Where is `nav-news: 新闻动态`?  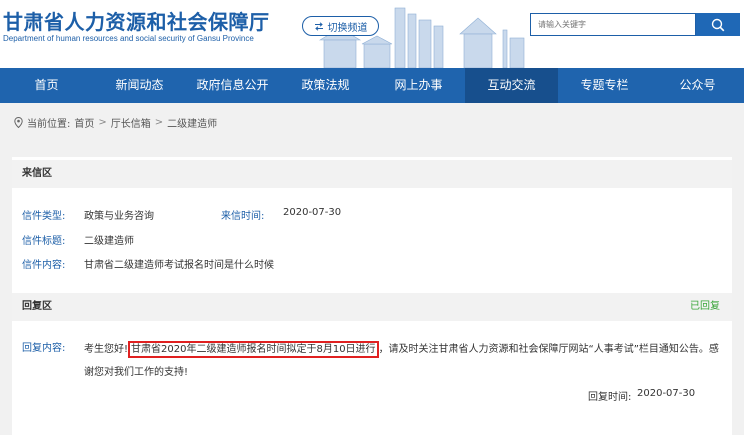 nav-news: 新闻动态 is located at coordinates (139, 85).